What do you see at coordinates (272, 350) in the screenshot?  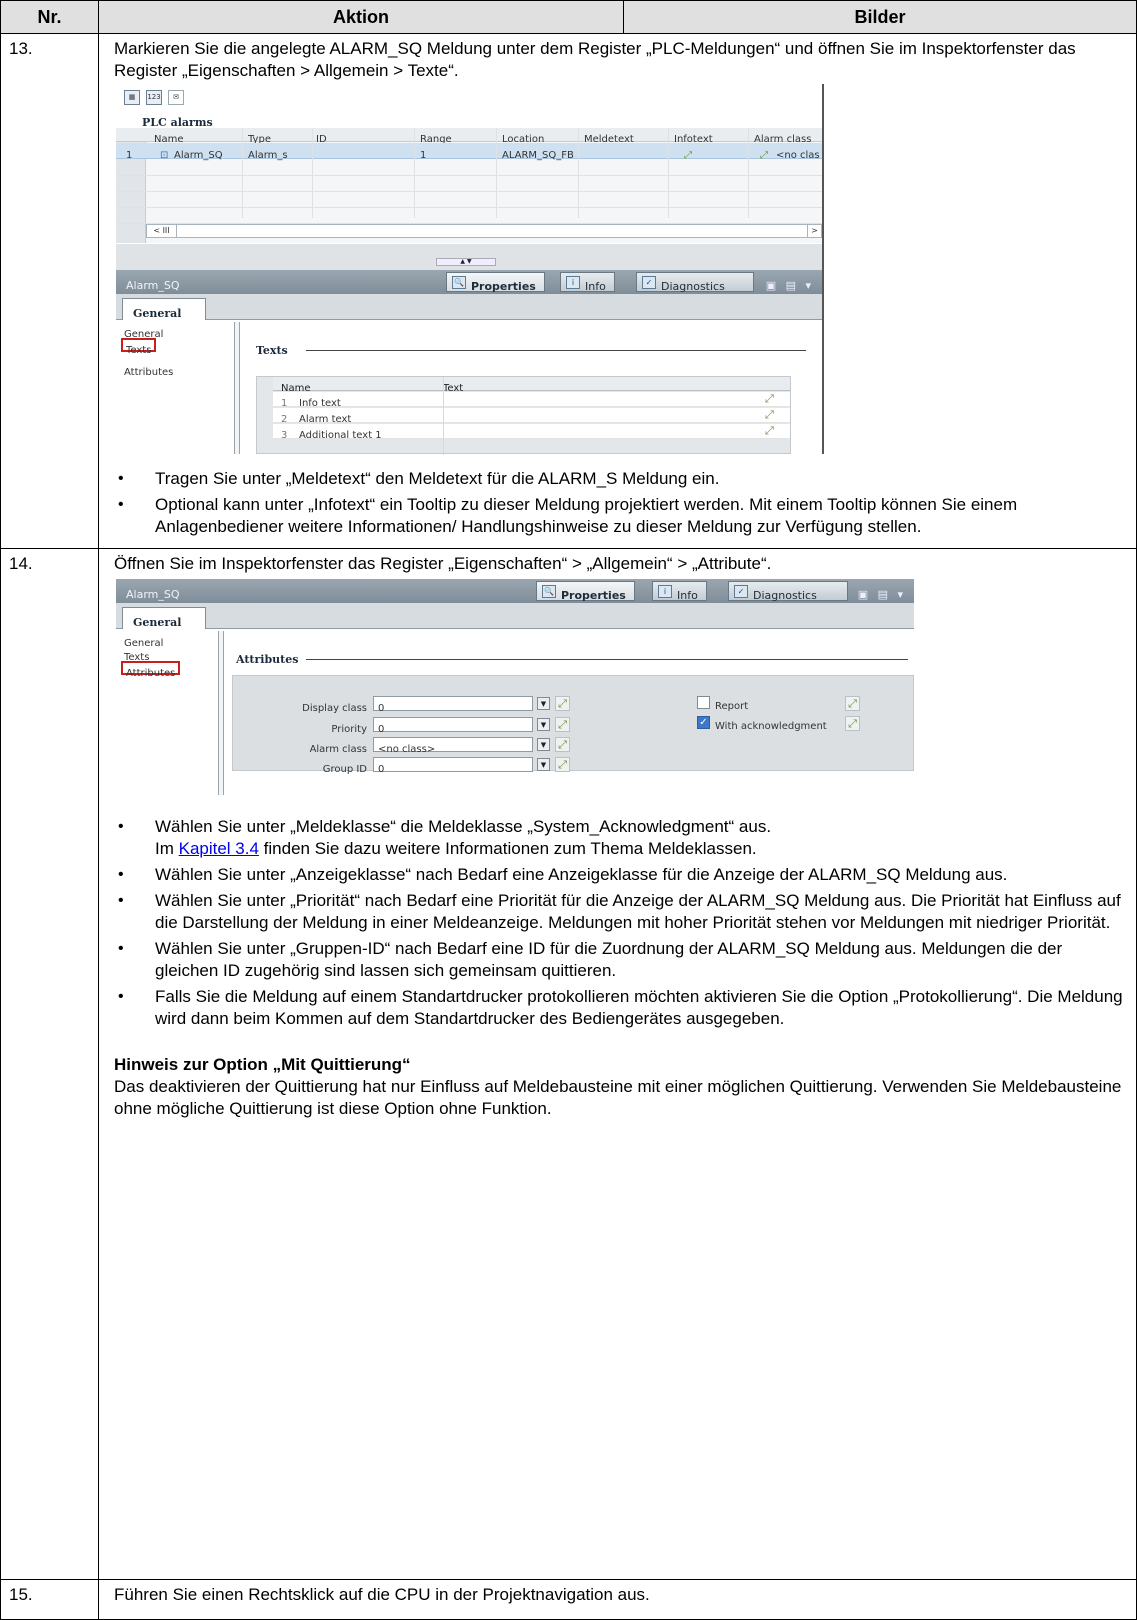 I see `section-title: Texts` at bounding box center [272, 350].